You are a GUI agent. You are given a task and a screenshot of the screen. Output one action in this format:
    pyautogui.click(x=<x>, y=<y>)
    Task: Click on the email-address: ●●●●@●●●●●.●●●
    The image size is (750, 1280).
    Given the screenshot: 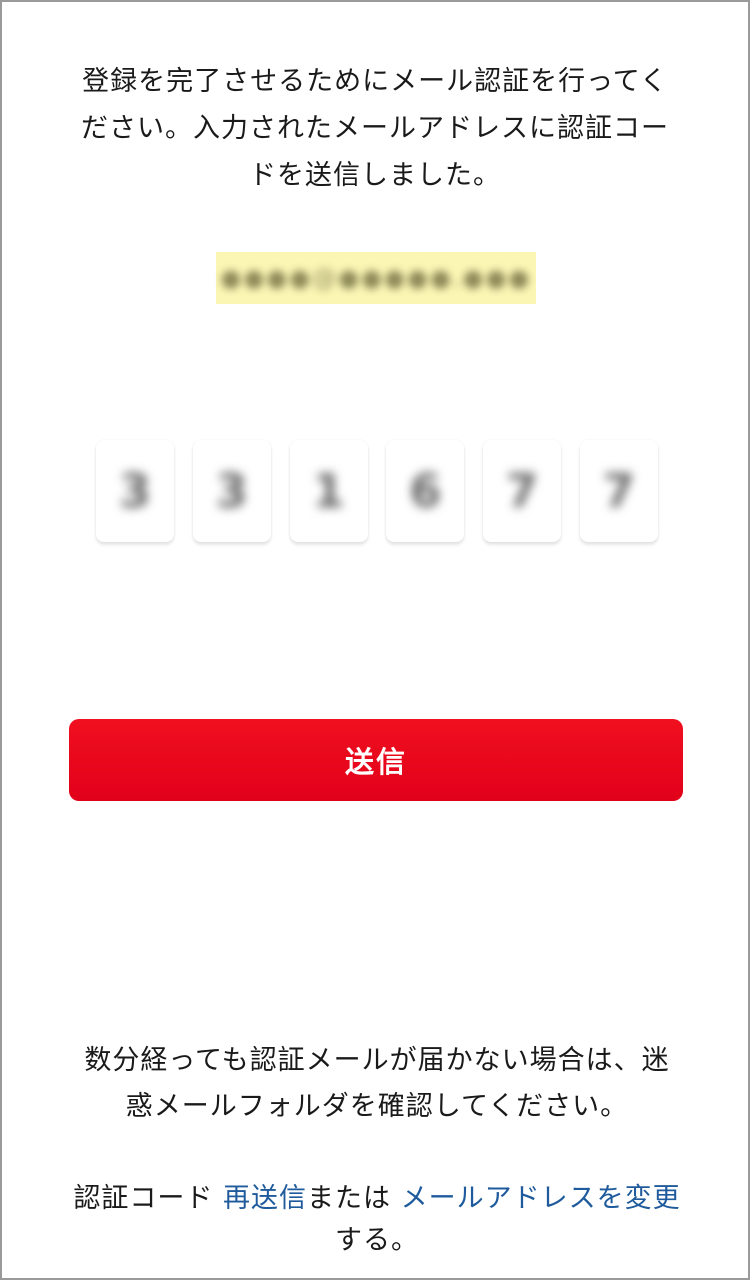 What is the action you would take?
    pyautogui.click(x=376, y=278)
    